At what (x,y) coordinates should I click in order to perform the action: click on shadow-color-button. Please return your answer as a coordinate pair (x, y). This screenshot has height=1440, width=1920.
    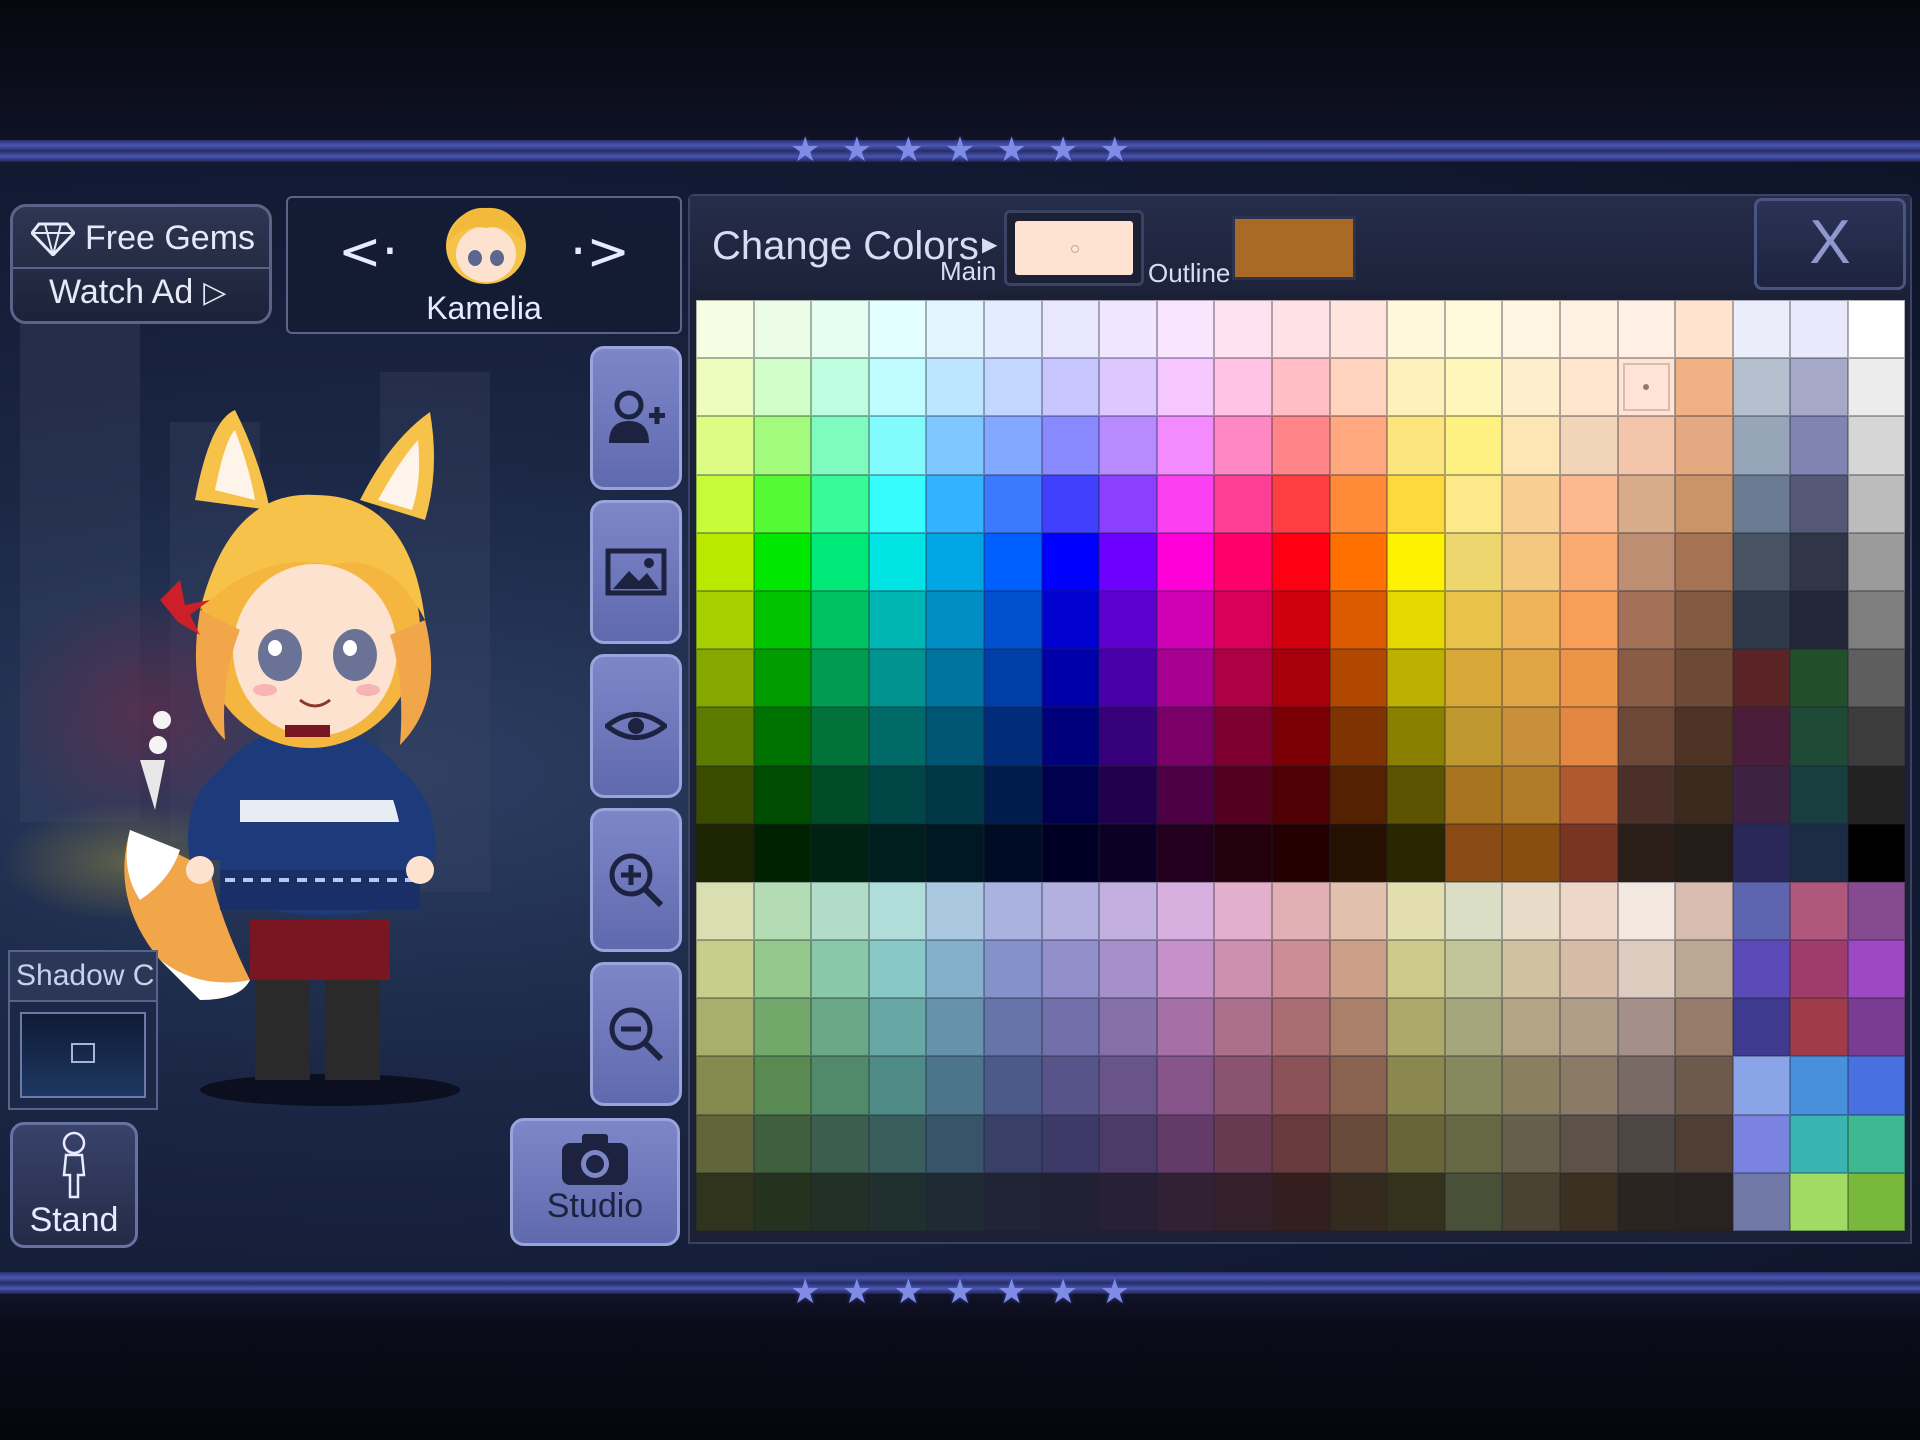
    Looking at the image, I should click on (83, 1055).